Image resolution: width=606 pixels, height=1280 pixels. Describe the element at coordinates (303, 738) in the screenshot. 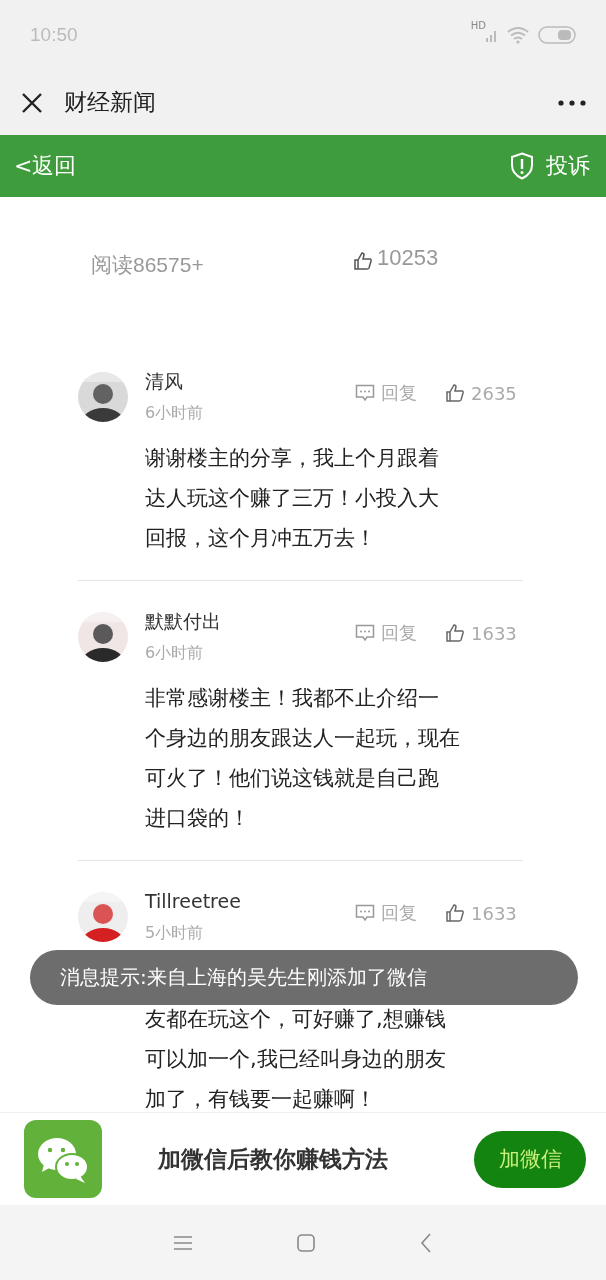

I see `comment-text: 个身边的朋友跟达人一起玩，现在` at that location.